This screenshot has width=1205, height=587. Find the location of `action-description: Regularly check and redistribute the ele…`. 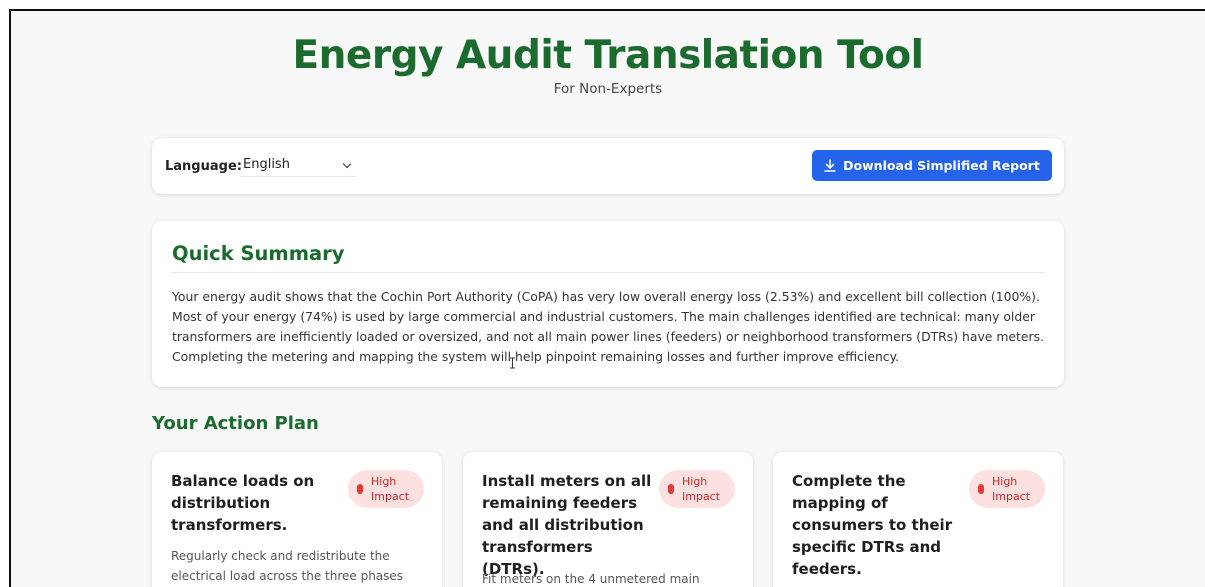

action-description: Regularly check and redistribute the ele… is located at coordinates (287, 566).